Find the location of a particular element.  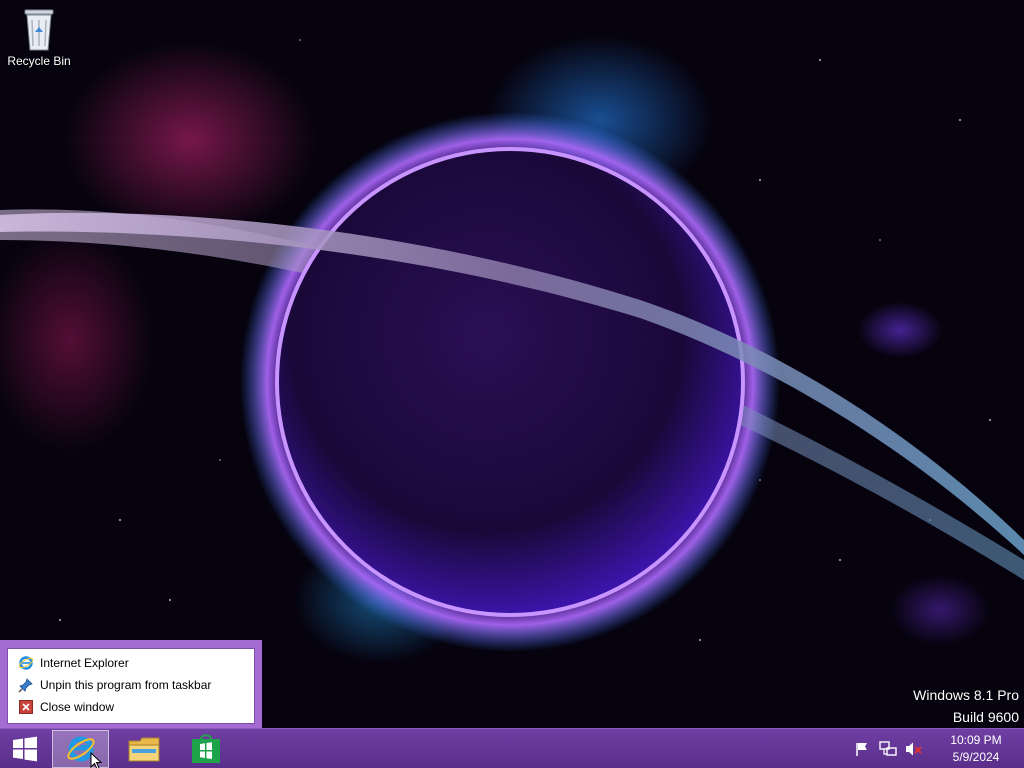

system-tray: 10:09 PM 5/9/2024 is located at coordinates (938, 748).